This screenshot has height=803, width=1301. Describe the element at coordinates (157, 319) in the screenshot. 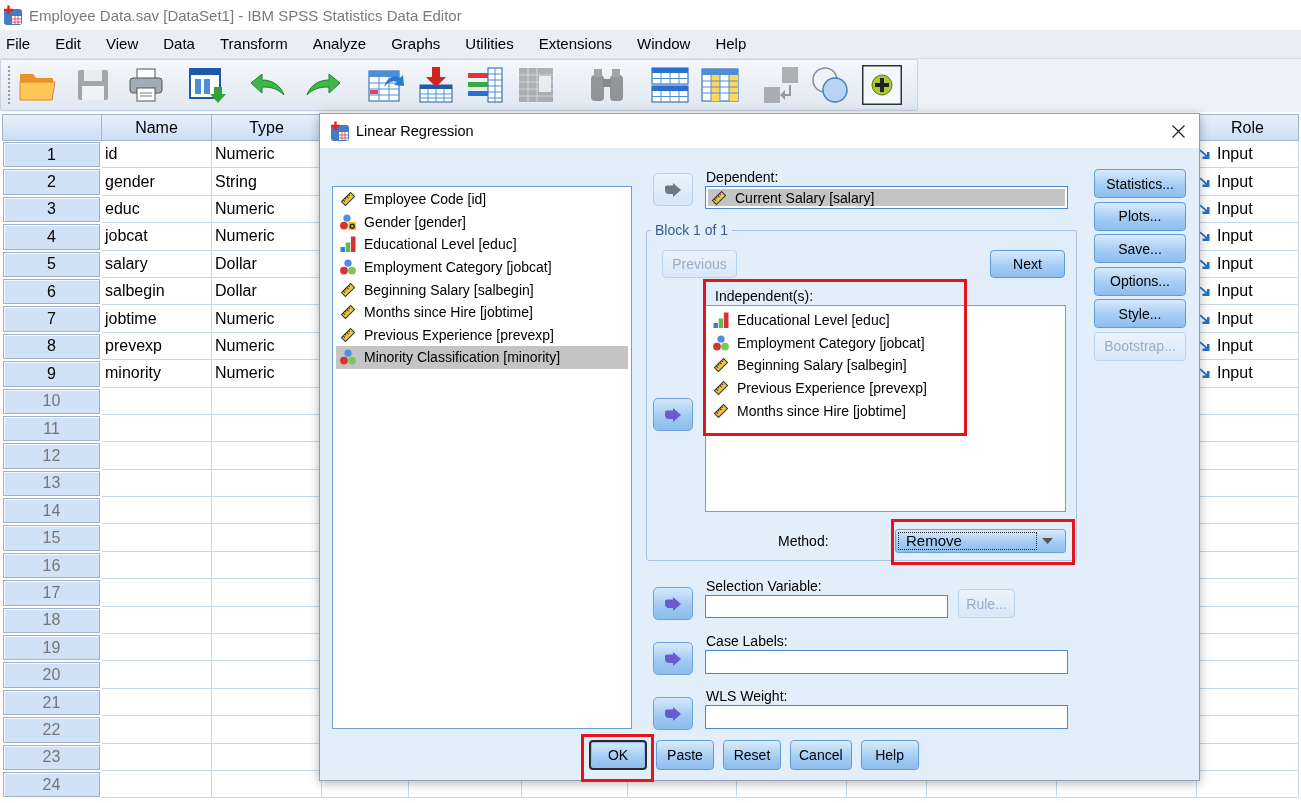

I see `table-cell: jobtime` at that location.